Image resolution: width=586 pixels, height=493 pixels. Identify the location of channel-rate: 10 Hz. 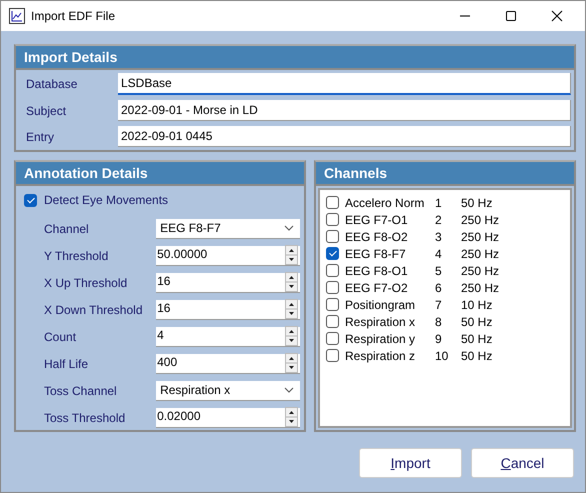
(476, 305).